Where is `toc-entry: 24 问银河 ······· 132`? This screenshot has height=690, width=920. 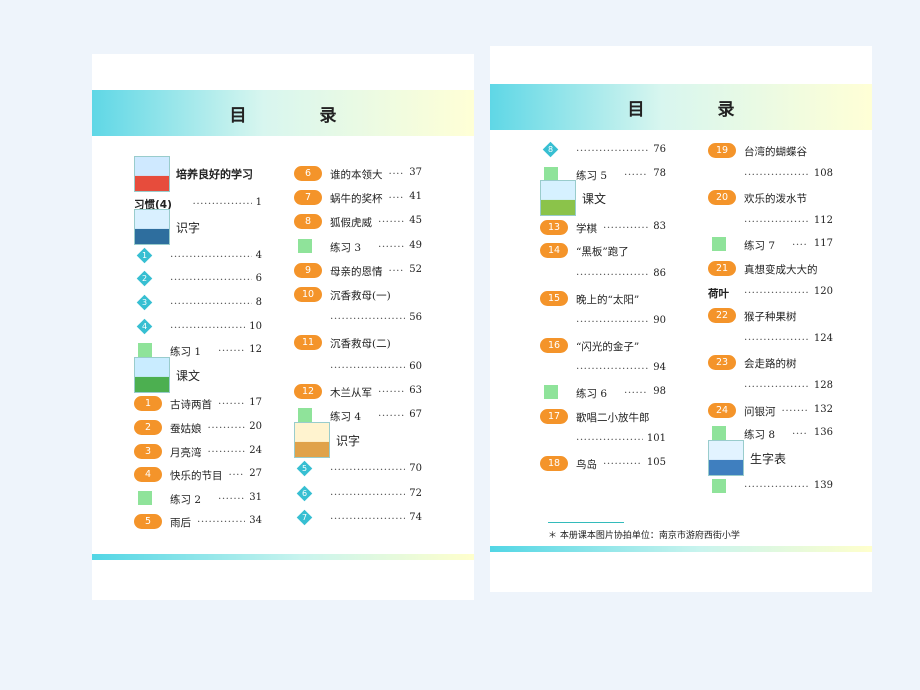
toc-entry: 24 问银河 ······· 132 is located at coordinates (770, 411).